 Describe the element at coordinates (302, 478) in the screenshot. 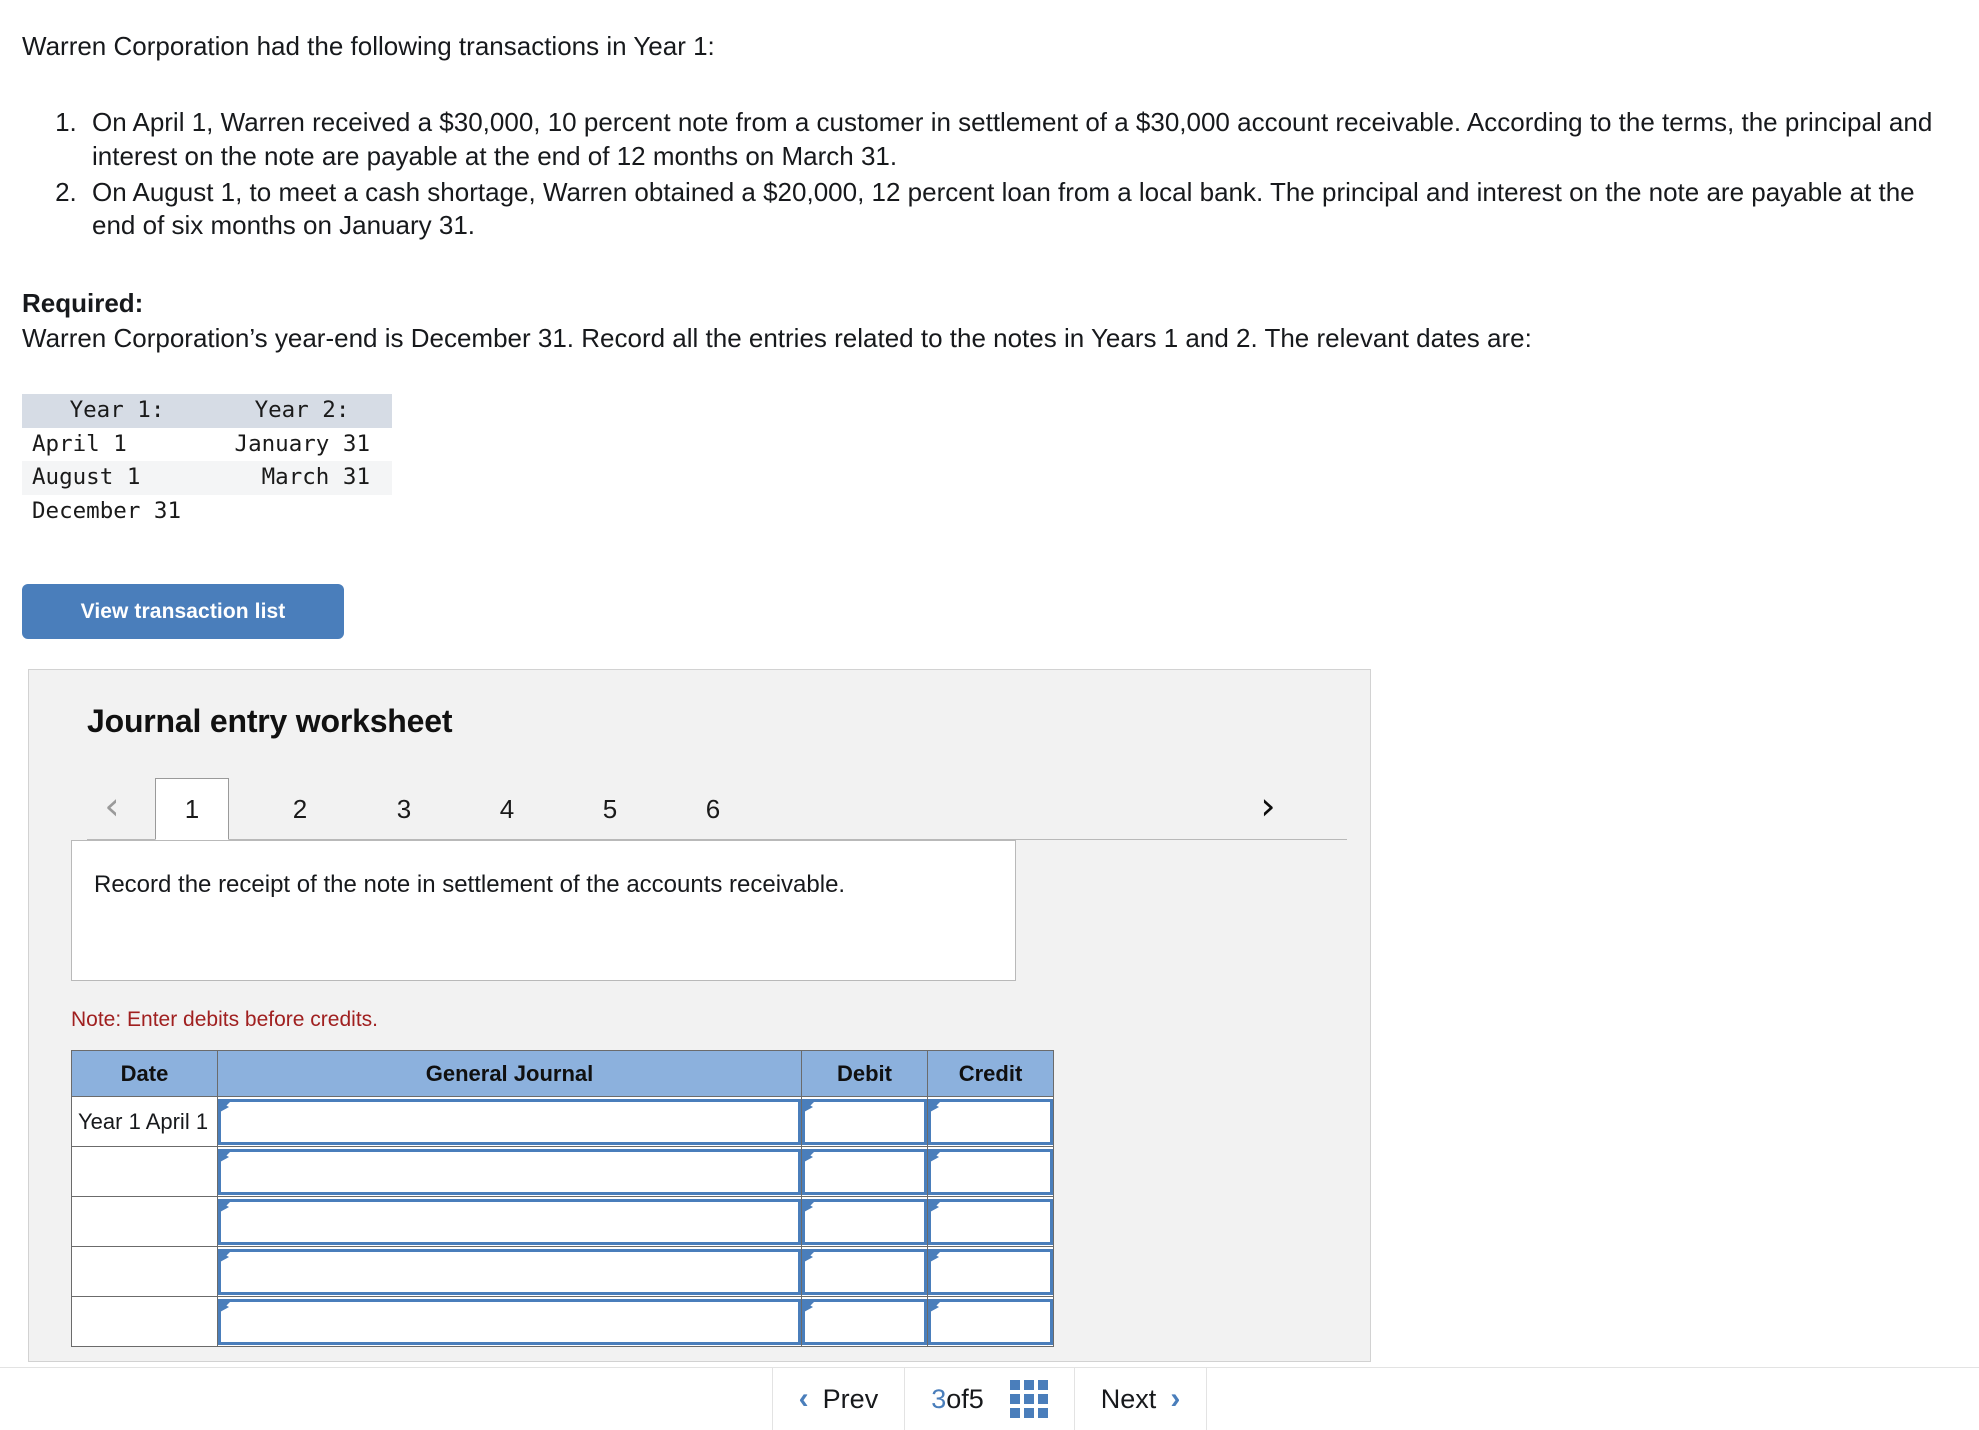

I see `date-cell-year2: March 31` at that location.